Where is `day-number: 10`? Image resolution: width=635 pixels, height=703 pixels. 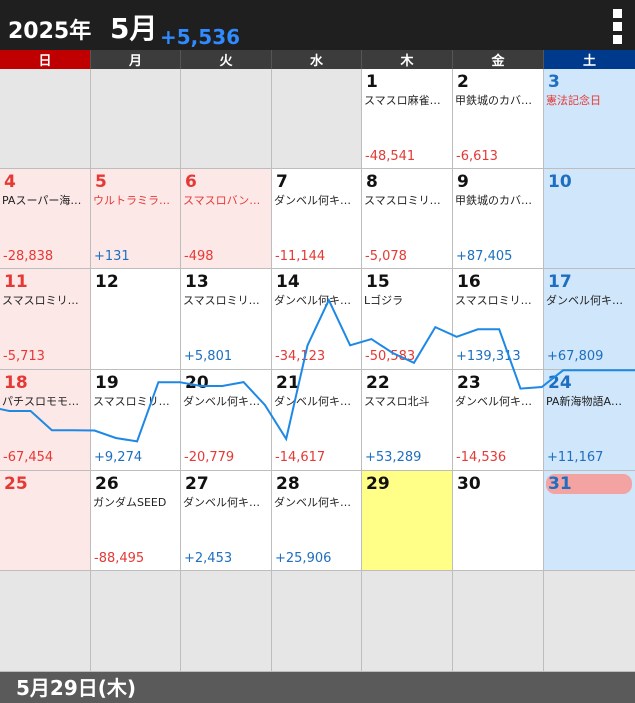 day-number: 10 is located at coordinates (560, 182).